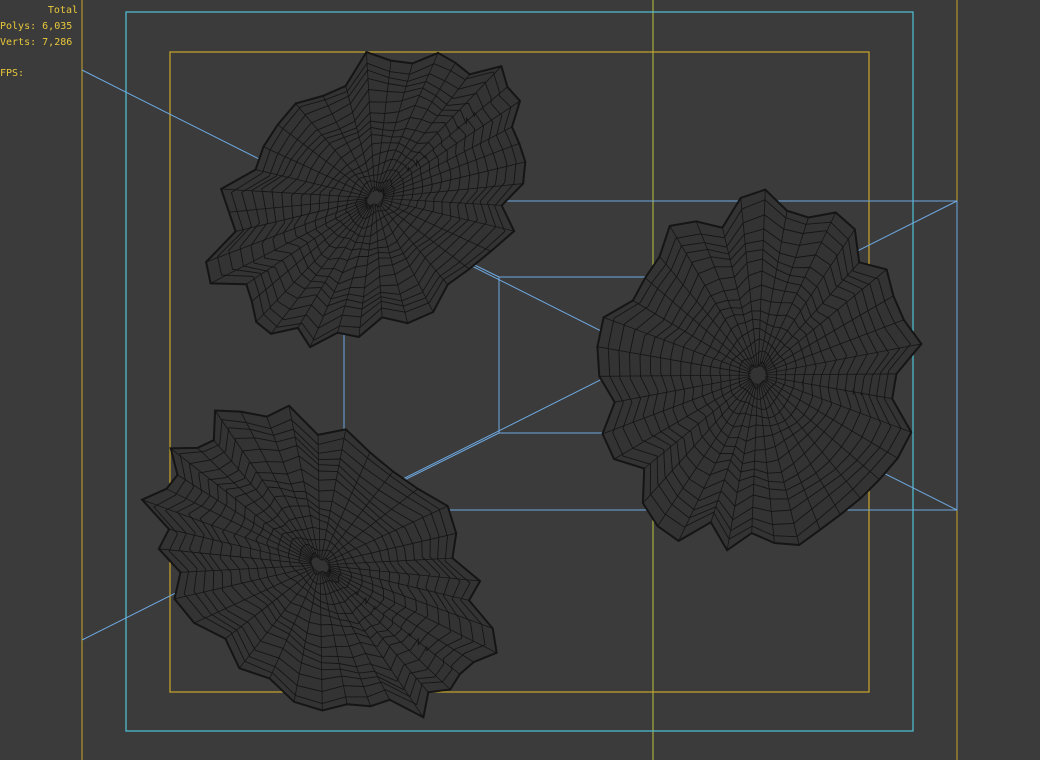 This screenshot has width=1040, height=760. What do you see at coordinates (18, 26) in the screenshot?
I see `polys-label: Polys:` at bounding box center [18, 26].